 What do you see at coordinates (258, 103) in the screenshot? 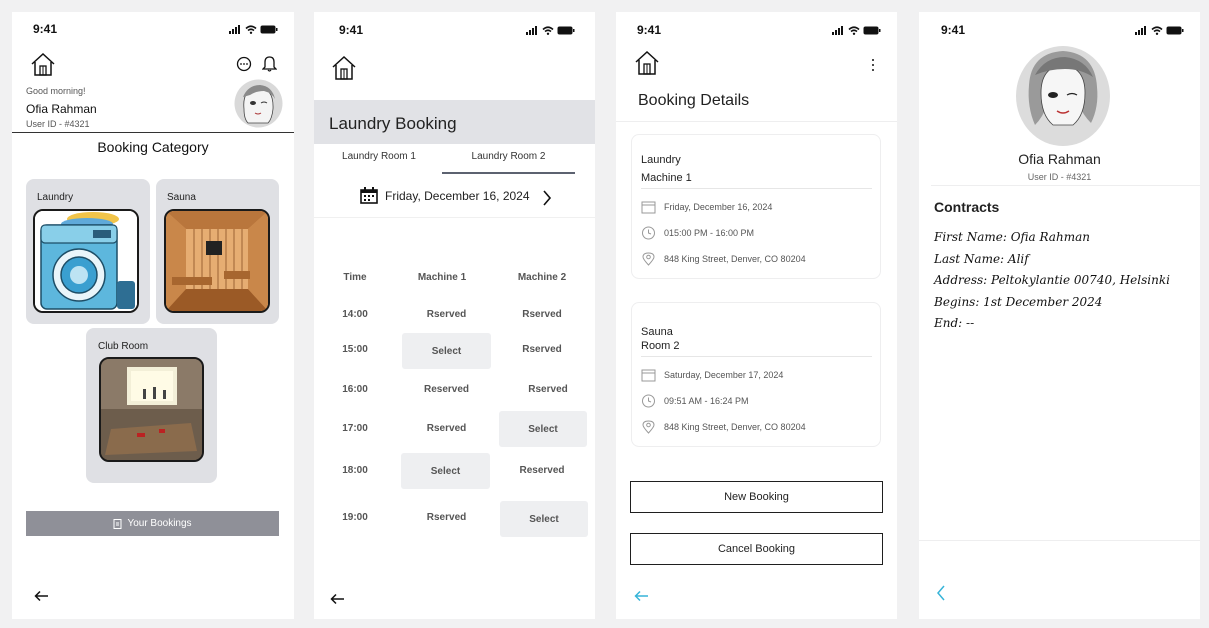
I see `avatar` at bounding box center [258, 103].